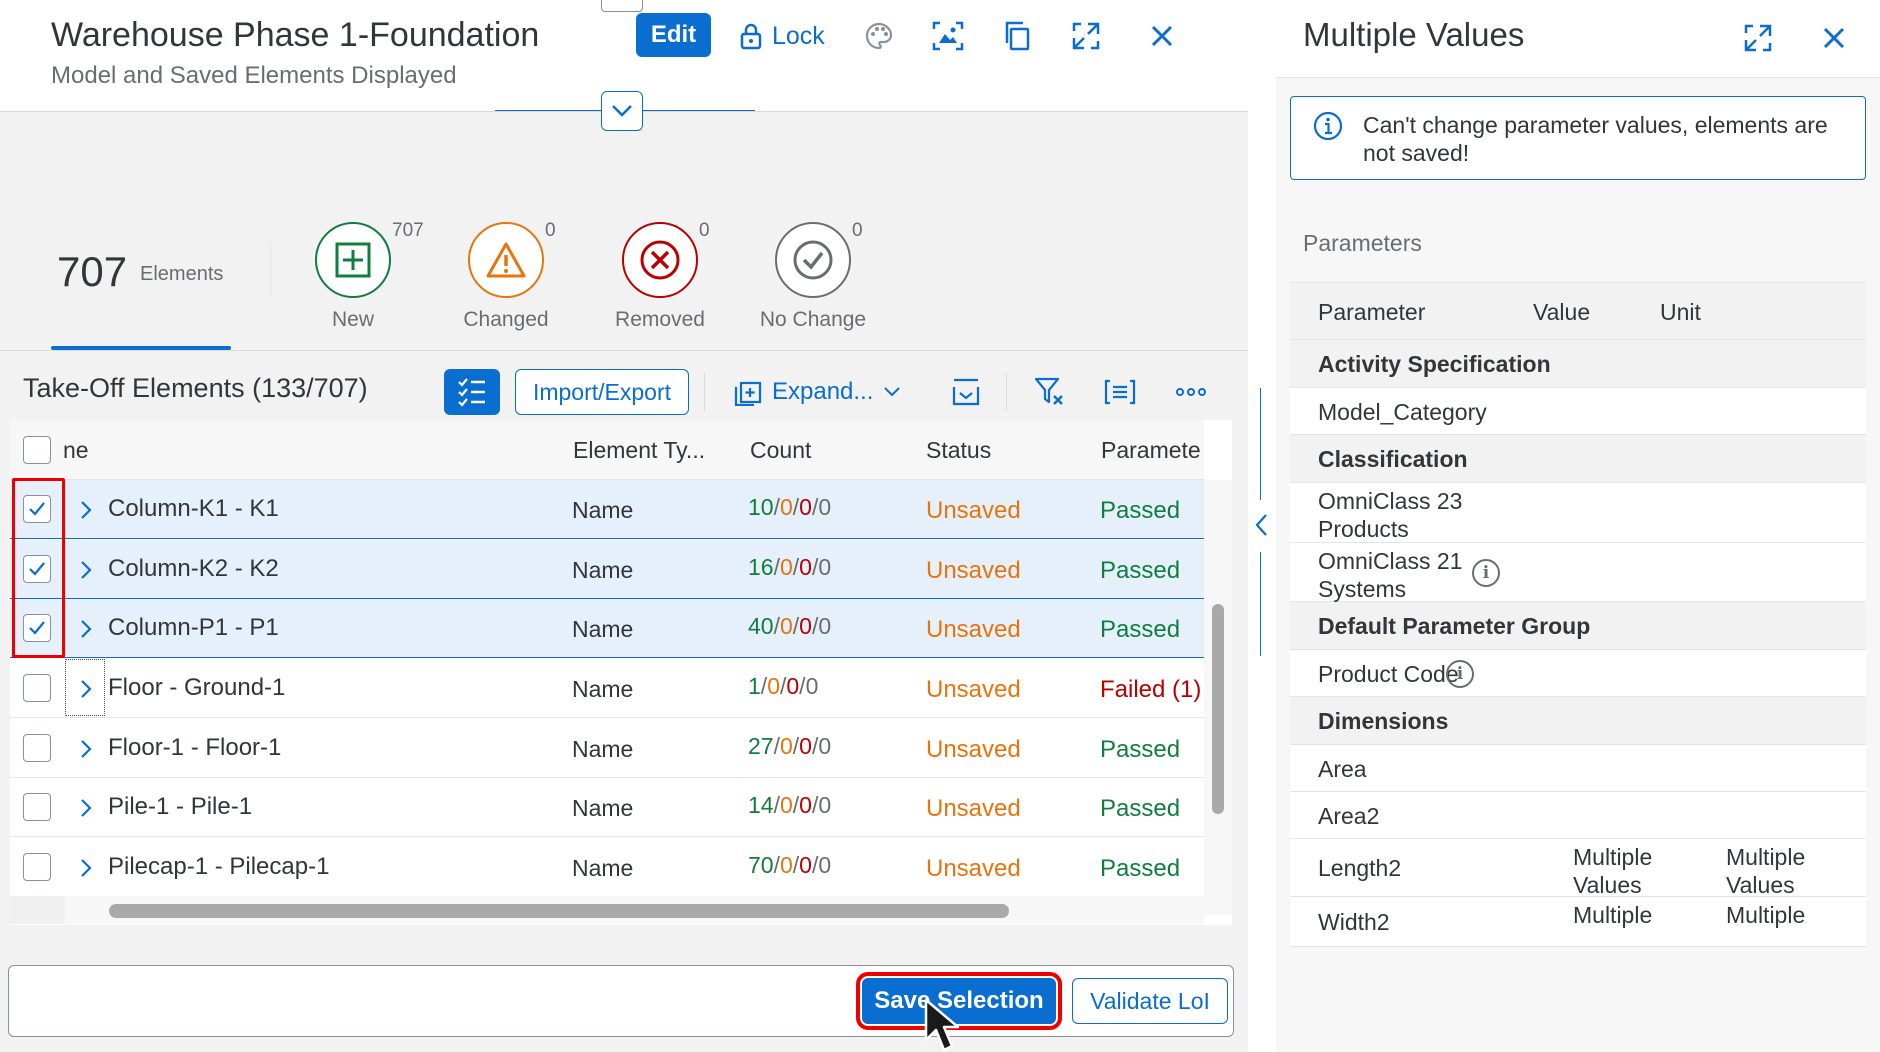  I want to click on toolbar-separator, so click(704, 392).